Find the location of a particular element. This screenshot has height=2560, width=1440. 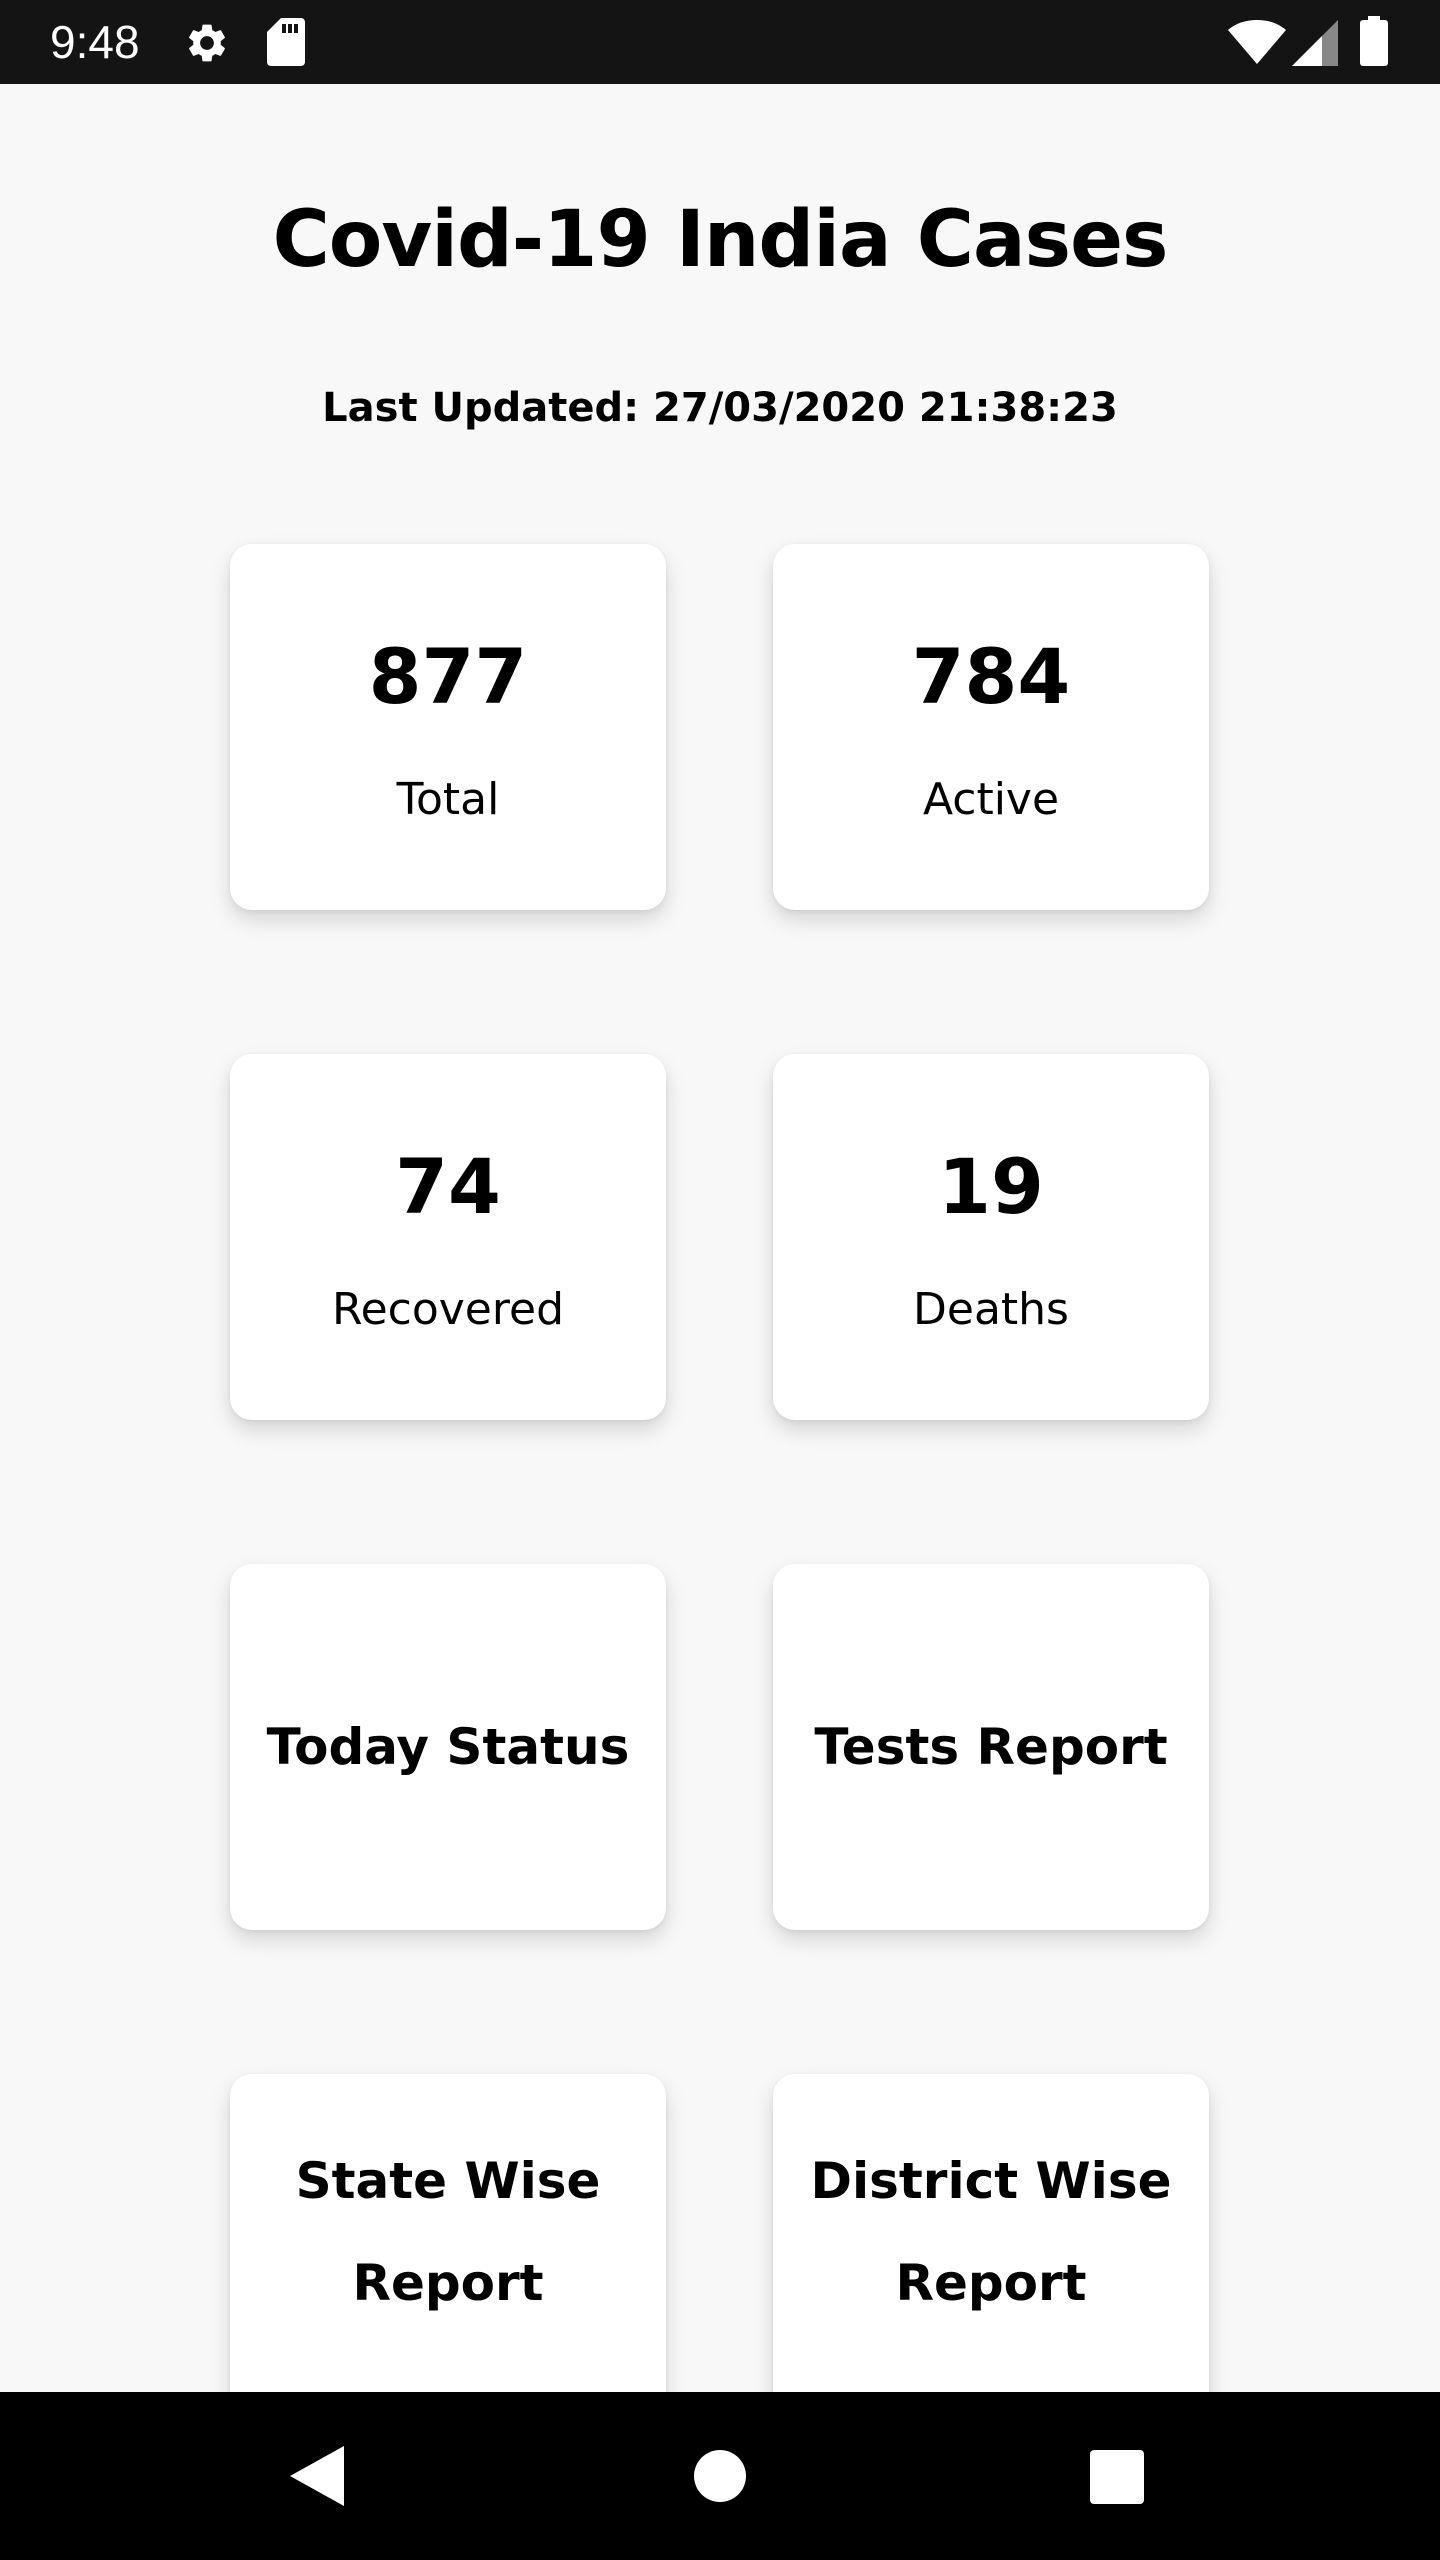

state-wise-report-label-line1: State Wise is located at coordinates (448, 2181).